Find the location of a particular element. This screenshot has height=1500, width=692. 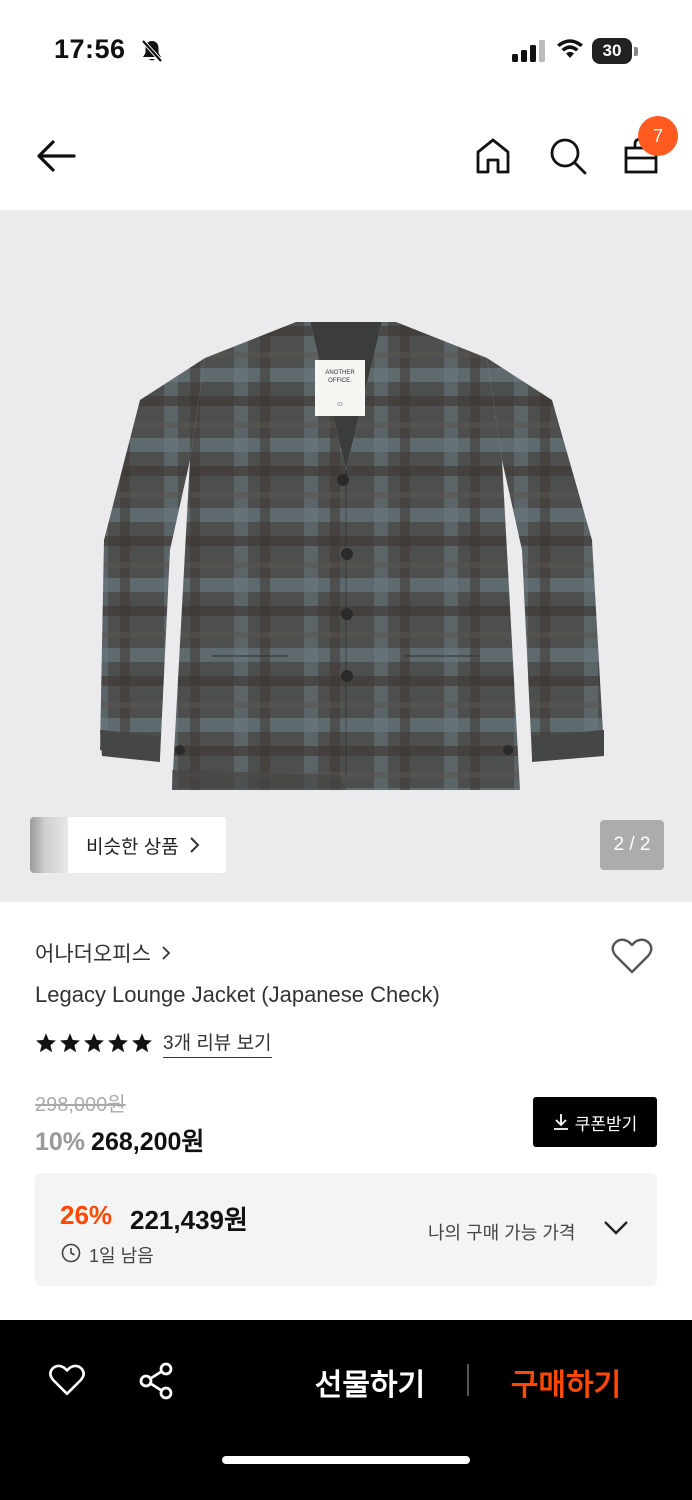

svg-text: 02 is located at coordinates (340, 405).